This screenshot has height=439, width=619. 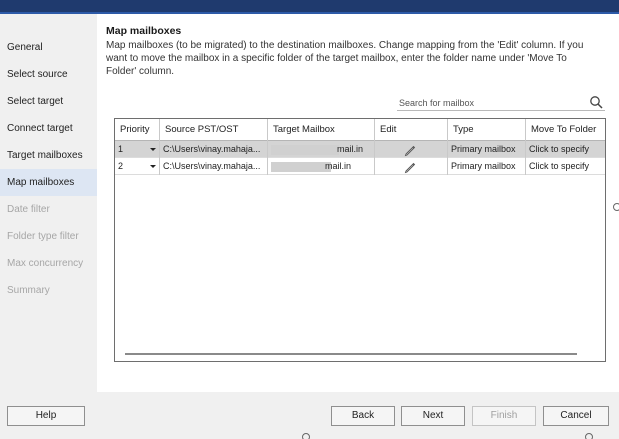 What do you see at coordinates (25, 47) in the screenshot?
I see `sidebar-item-label: General` at bounding box center [25, 47].